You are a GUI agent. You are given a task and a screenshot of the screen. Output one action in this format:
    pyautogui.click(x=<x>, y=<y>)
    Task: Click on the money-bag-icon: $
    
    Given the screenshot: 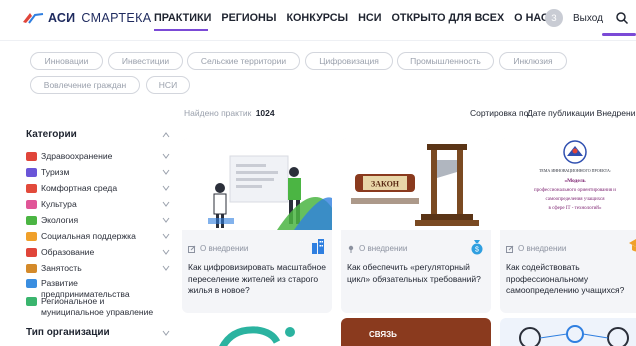 What is the action you would take?
    pyautogui.click(x=477, y=247)
    